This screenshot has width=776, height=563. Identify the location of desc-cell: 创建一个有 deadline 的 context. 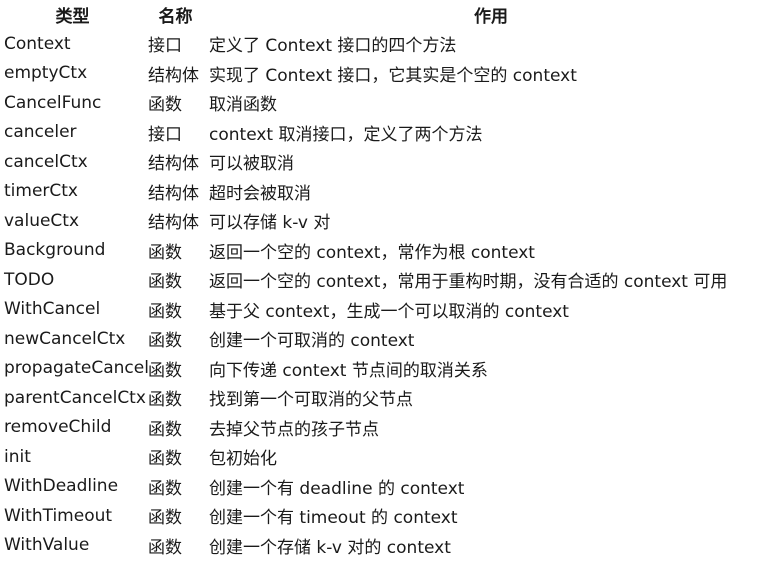
(337, 488).